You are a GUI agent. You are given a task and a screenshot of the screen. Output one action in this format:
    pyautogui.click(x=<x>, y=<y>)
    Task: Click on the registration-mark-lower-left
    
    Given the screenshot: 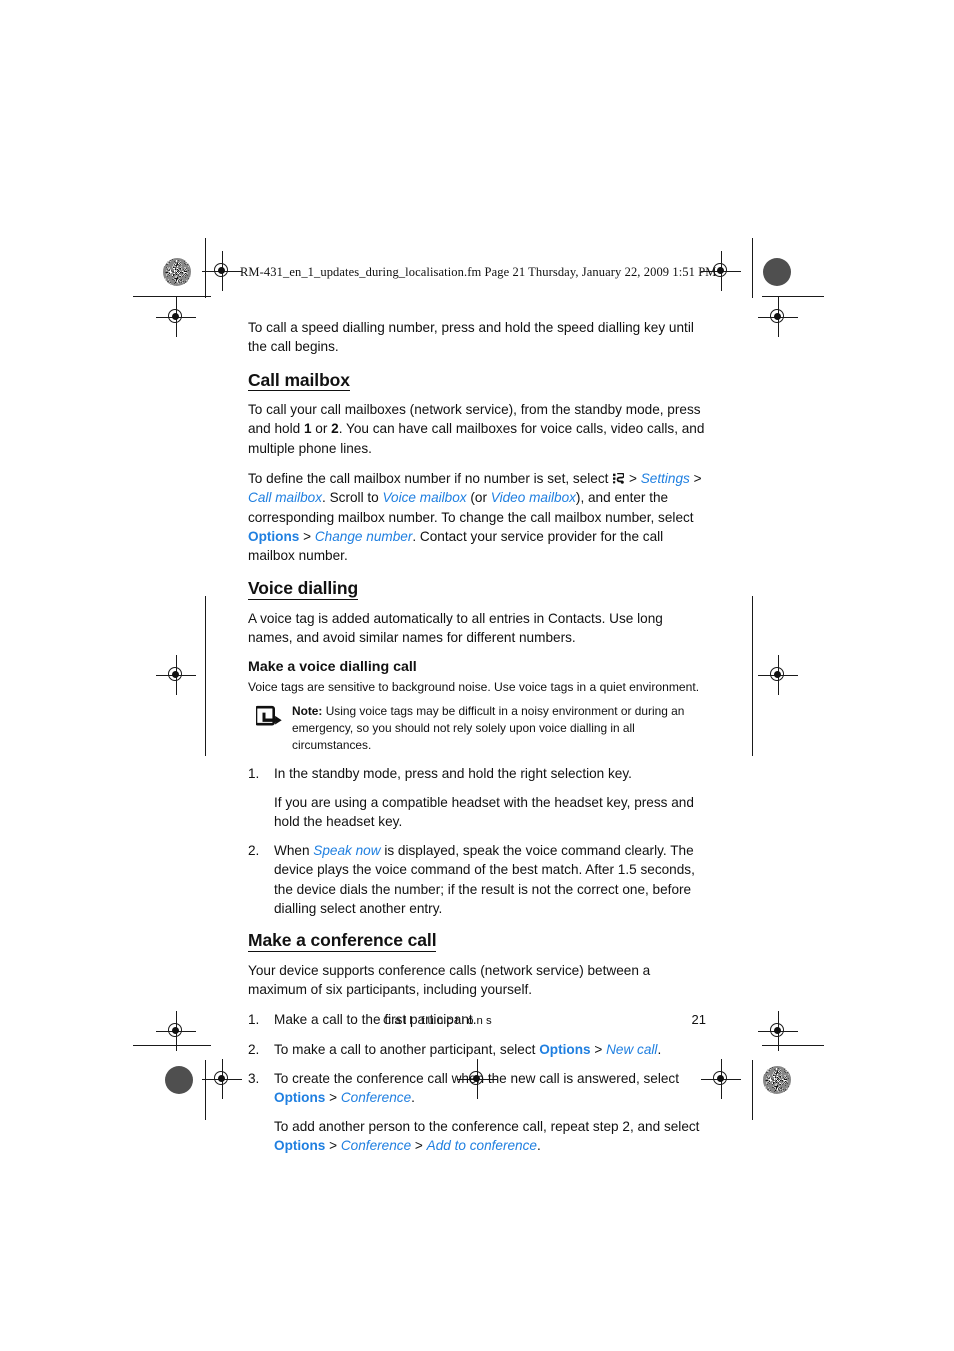 What is the action you would take?
    pyautogui.click(x=176, y=1031)
    